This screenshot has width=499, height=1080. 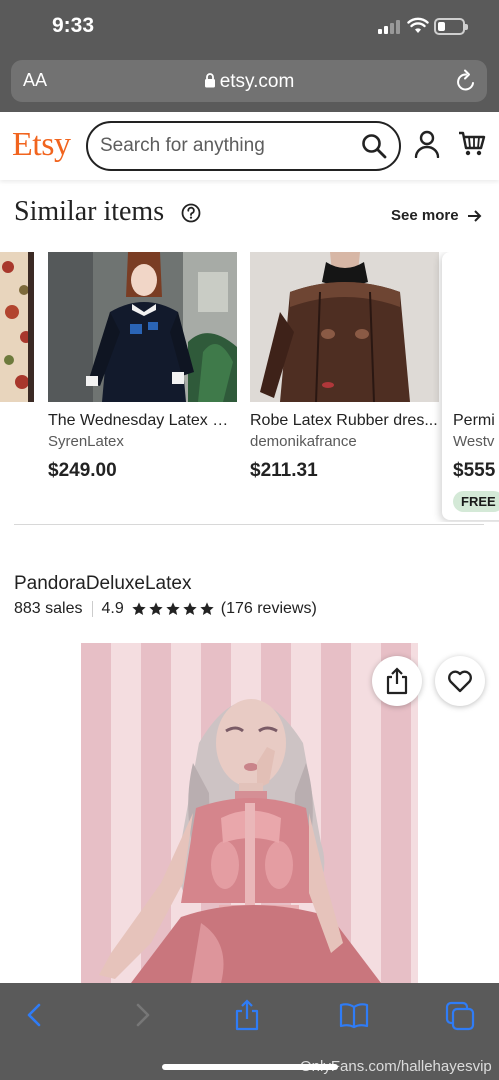 I want to click on similar-item-title: Permi, so click(x=476, y=421).